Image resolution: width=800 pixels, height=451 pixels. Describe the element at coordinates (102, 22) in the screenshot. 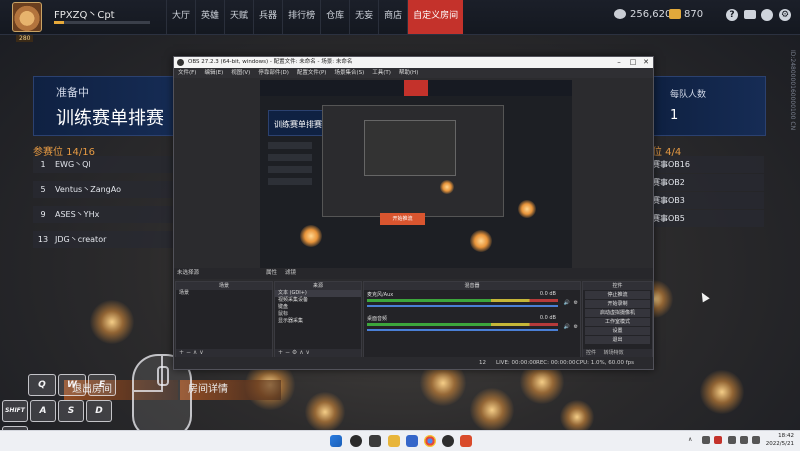

I see `xp-bar` at that location.